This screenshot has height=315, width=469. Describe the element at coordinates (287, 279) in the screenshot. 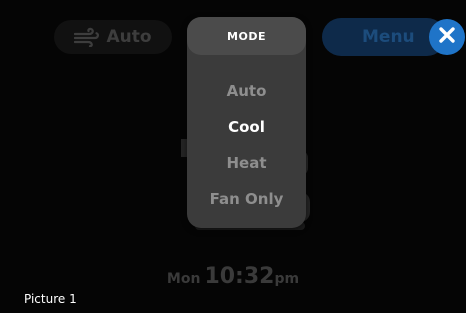

I see `clock-ampm: pm` at that location.